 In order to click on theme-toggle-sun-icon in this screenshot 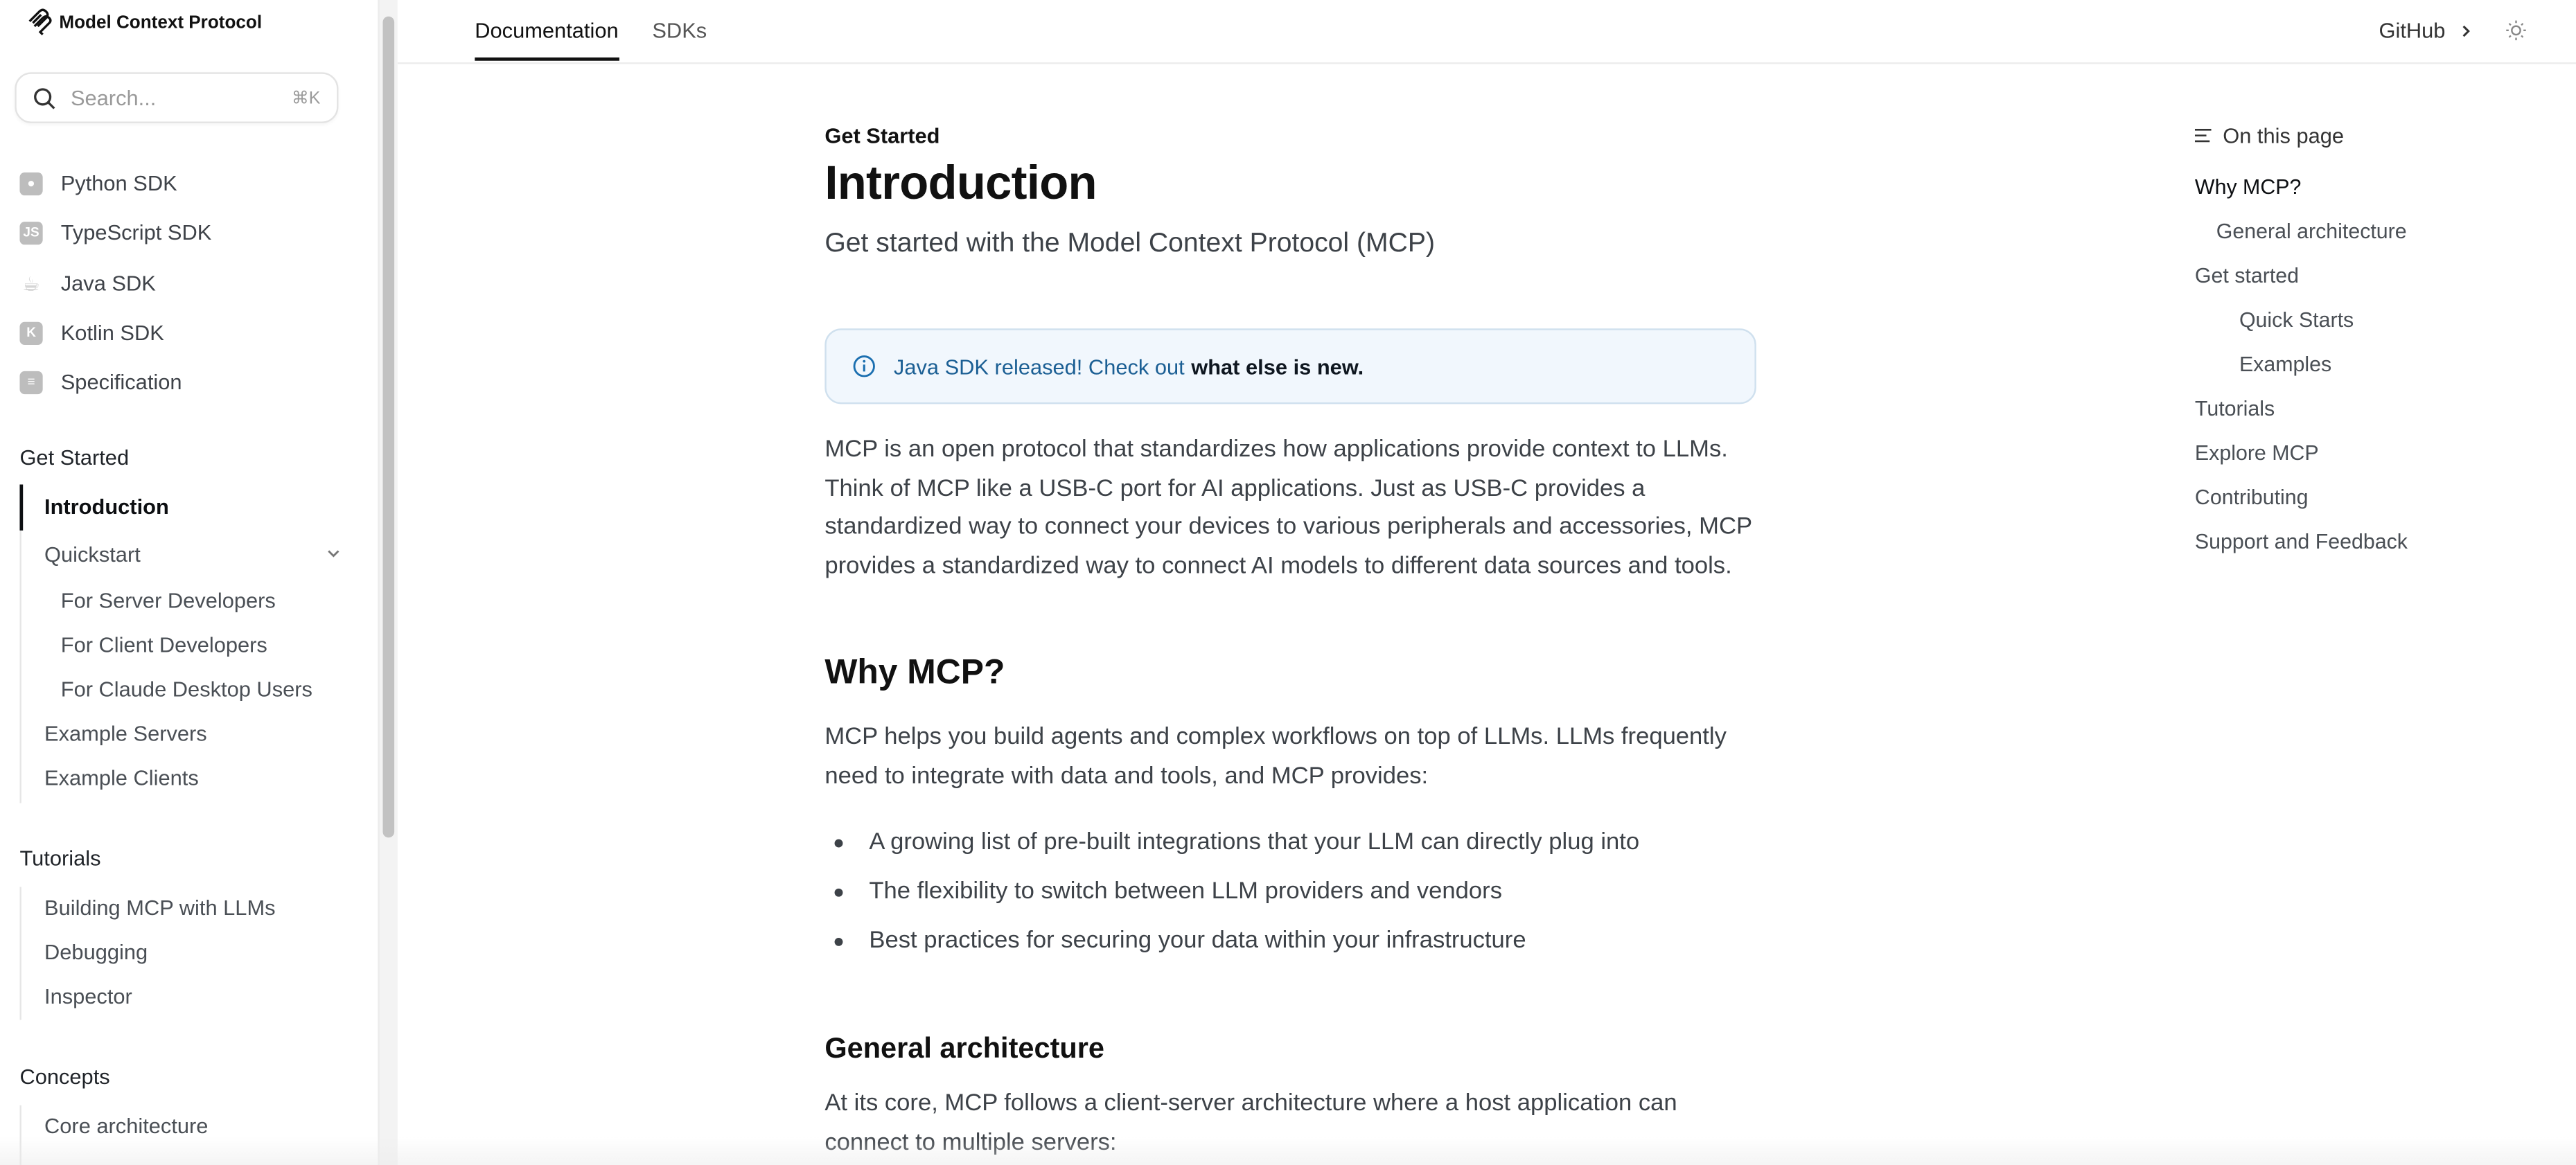, I will do `click(2516, 30)`.